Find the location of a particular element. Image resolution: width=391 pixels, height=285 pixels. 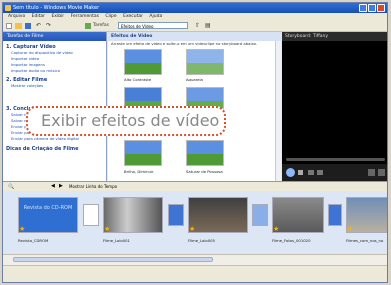

window-title: Sem título - Windows Movie Maker is located at coordinates (56, 8).